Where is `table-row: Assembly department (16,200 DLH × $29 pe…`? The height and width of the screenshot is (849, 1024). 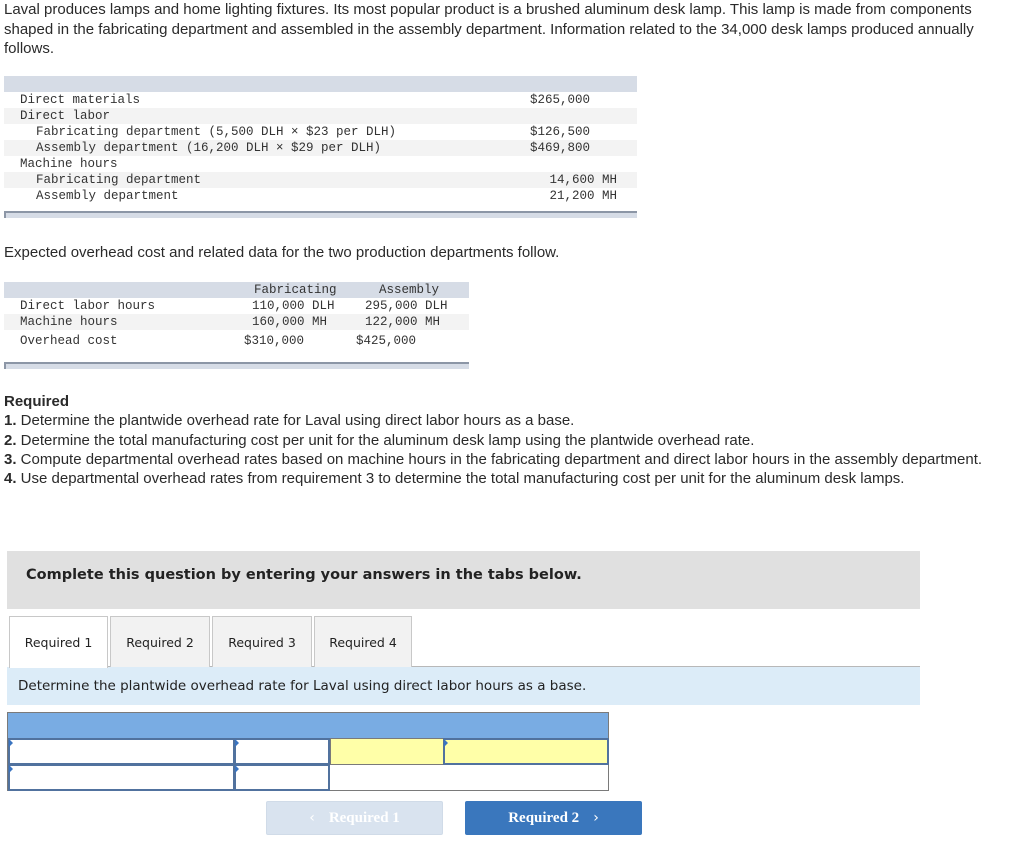
table-row: Assembly department (16,200 DLH × $29 pe… is located at coordinates (320, 148).